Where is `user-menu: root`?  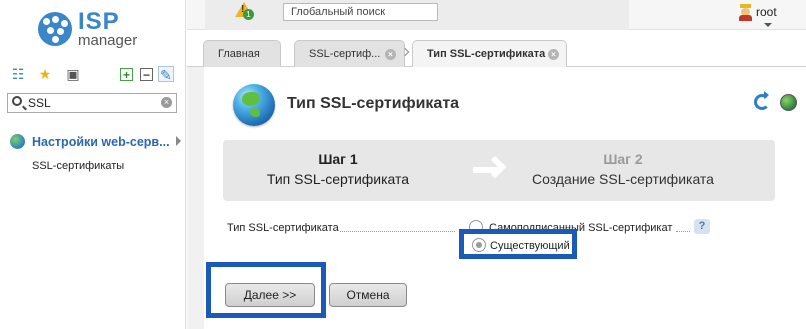 user-menu: root is located at coordinates (769, 16).